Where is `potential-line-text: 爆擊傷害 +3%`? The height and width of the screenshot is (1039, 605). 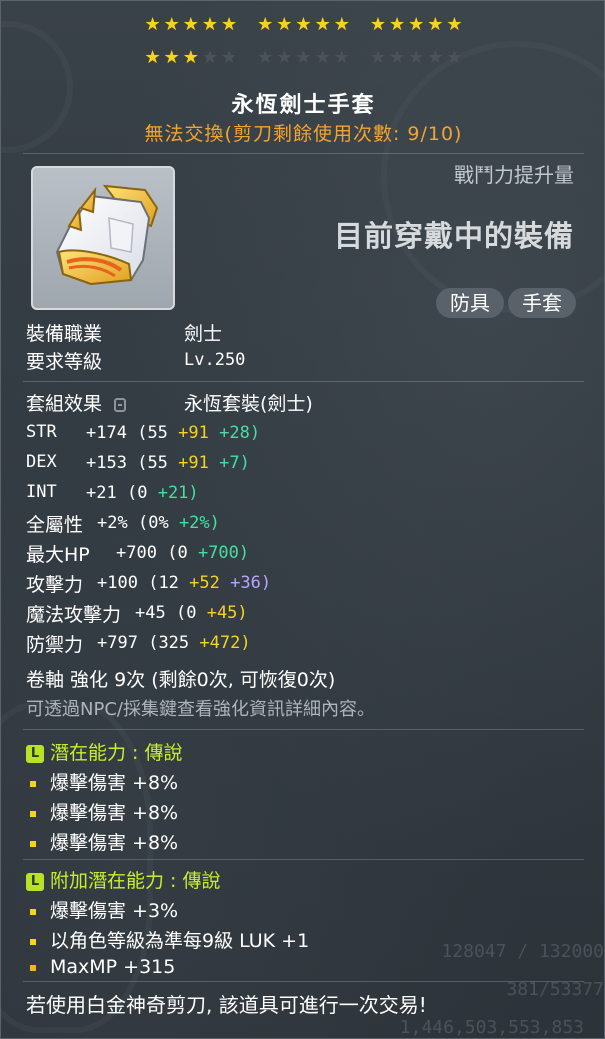
potential-line-text: 爆擊傷害 +3% is located at coordinates (114, 911).